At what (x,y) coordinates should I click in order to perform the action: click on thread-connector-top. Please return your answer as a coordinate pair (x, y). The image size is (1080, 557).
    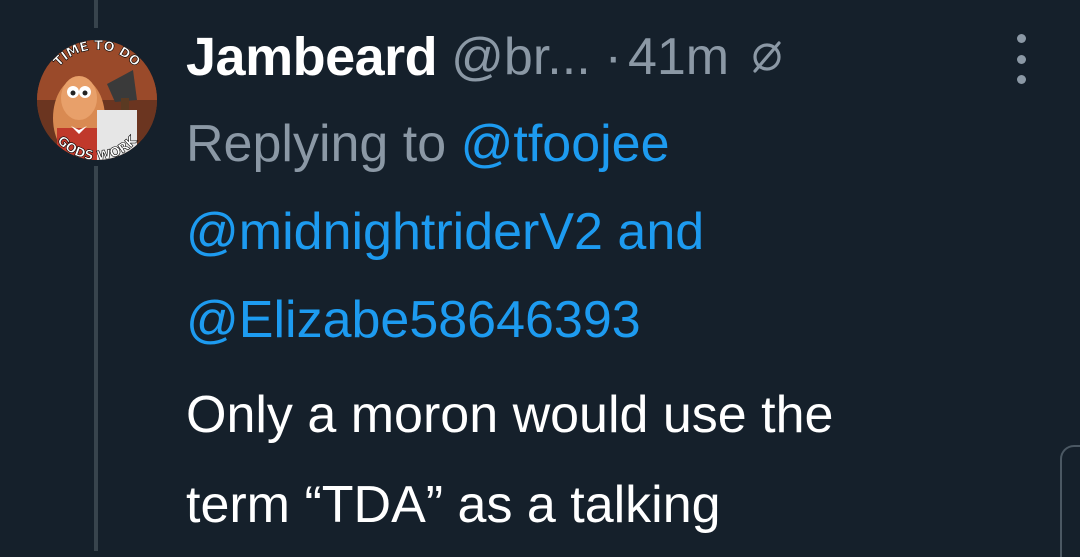
    Looking at the image, I should click on (96, 14).